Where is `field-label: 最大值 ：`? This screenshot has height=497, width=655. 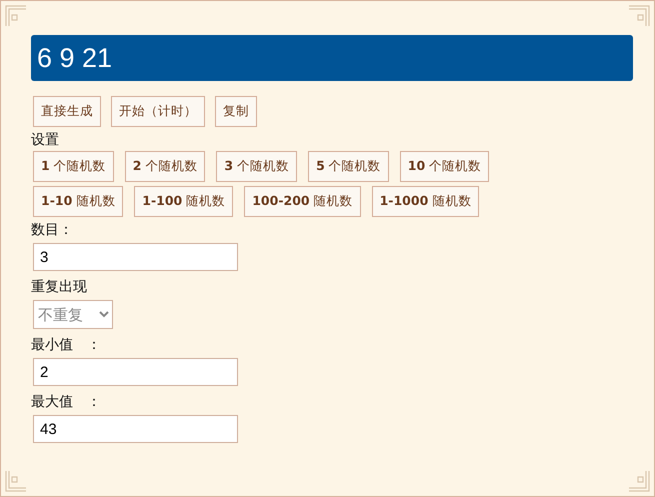
field-label: 最大值 ： is located at coordinates (66, 402).